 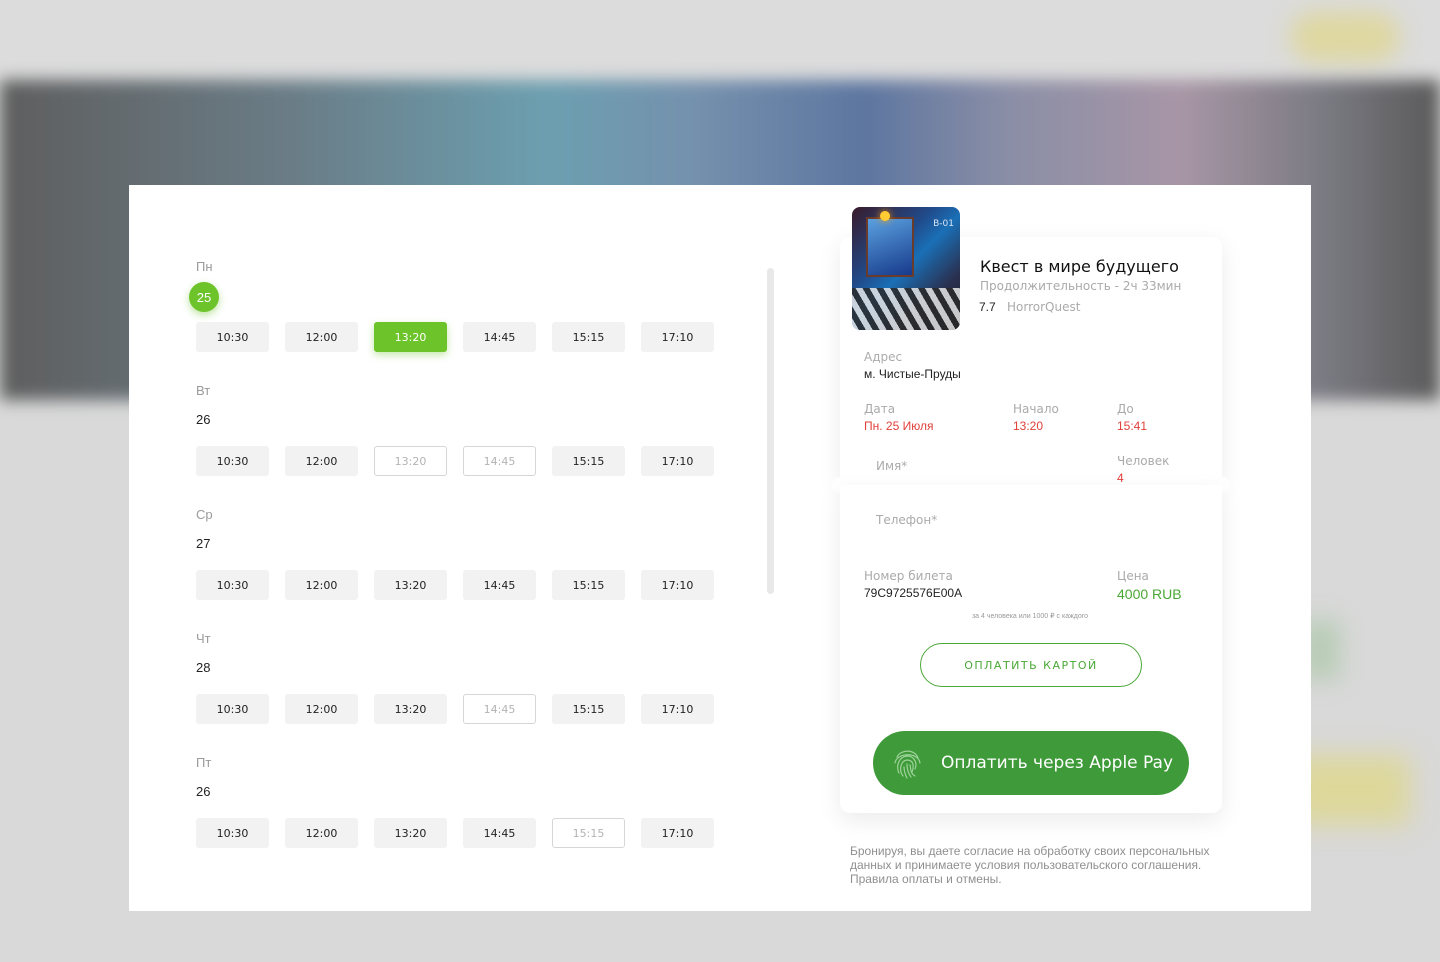 What do you see at coordinates (204, 266) in the screenshot?
I see `day-name: Пн` at bounding box center [204, 266].